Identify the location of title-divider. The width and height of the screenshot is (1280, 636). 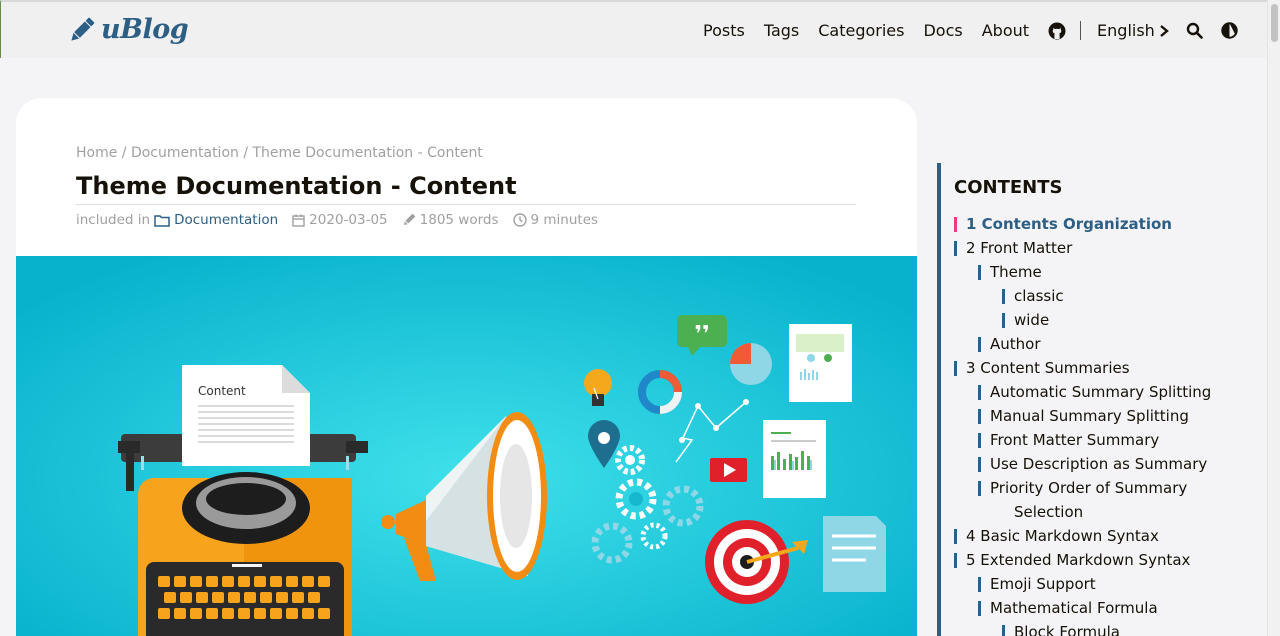
(466, 204).